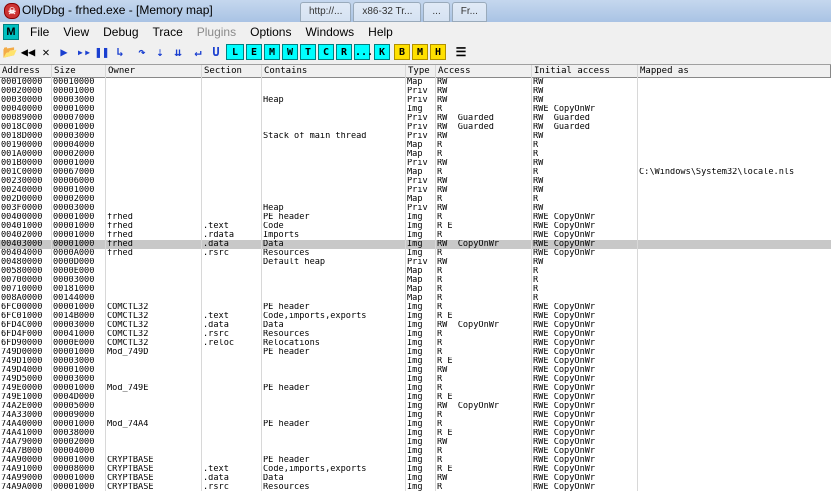  What do you see at coordinates (415, 154) in the screenshot?
I see `table-row: 001A0000 00002000 Map R R` at bounding box center [415, 154].